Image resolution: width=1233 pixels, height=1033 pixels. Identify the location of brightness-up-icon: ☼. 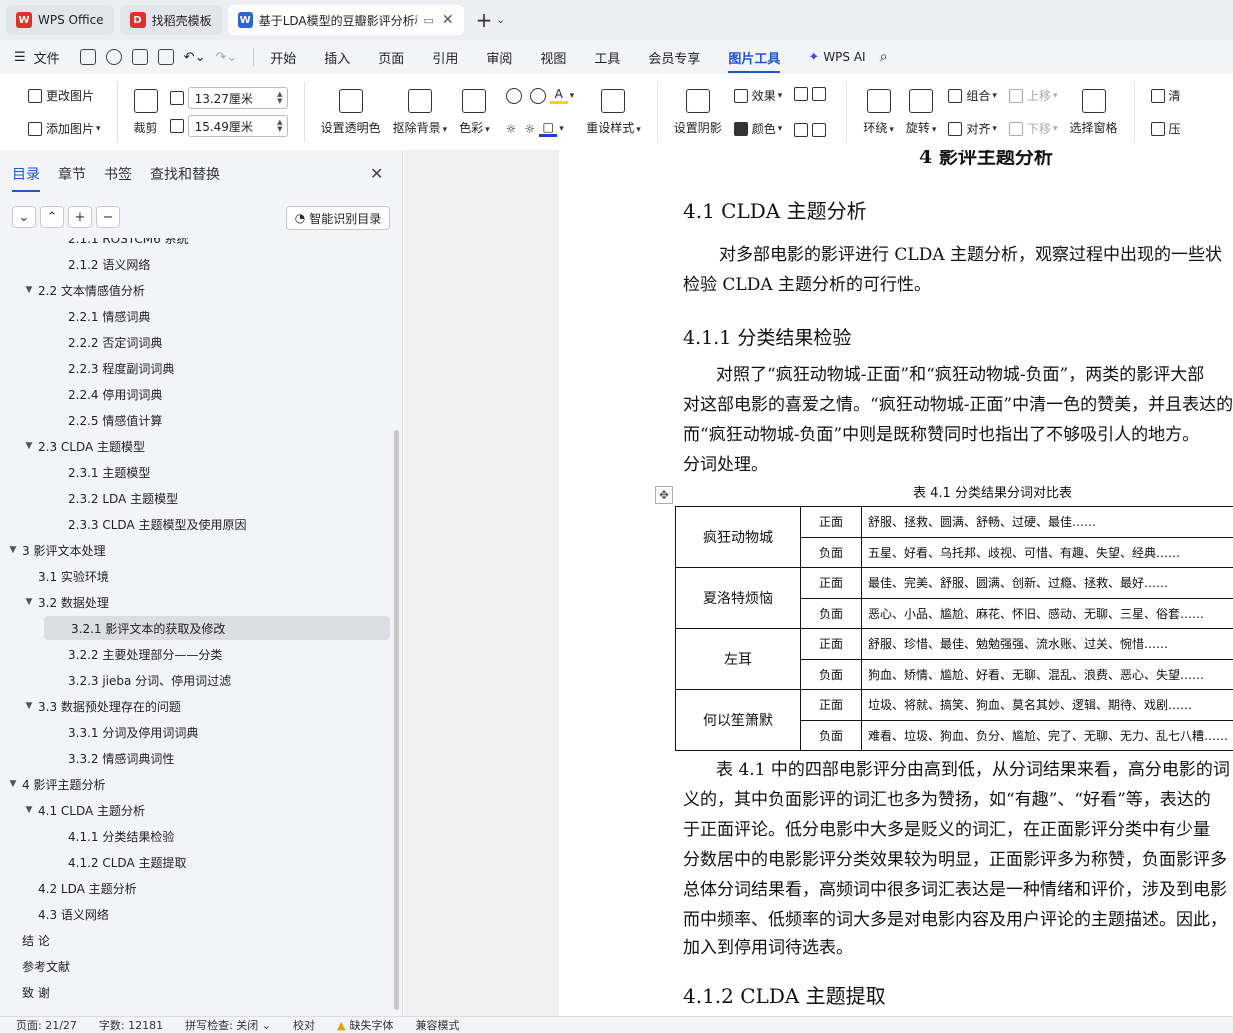
(511, 129).